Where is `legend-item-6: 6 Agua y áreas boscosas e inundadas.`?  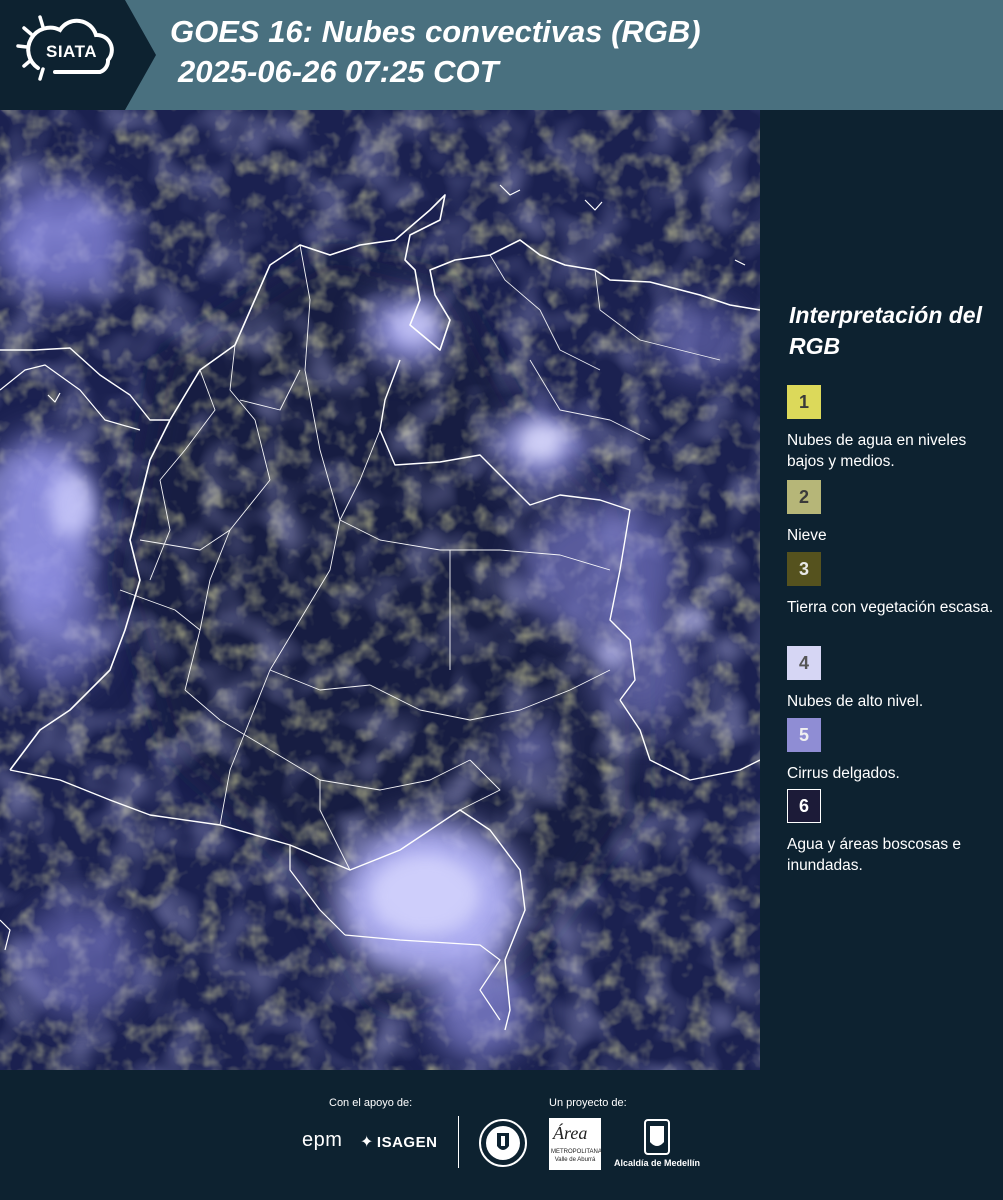 legend-item-6: 6 Agua y áreas boscosas e inundadas. is located at coordinates (892, 832).